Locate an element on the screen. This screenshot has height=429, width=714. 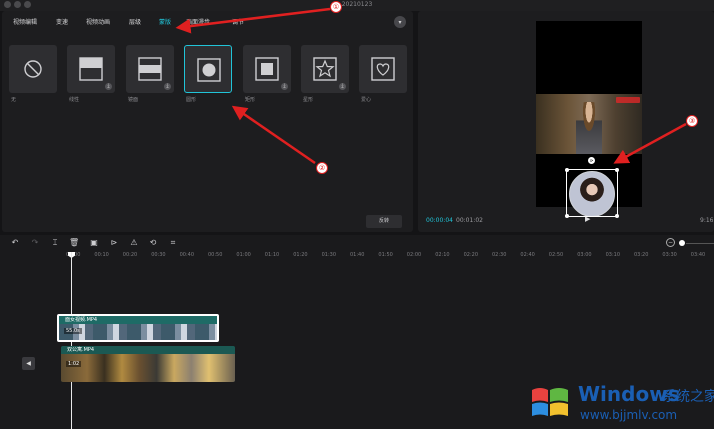
rotate-clip-icon: ⟲ is located at coordinates (153, 243).